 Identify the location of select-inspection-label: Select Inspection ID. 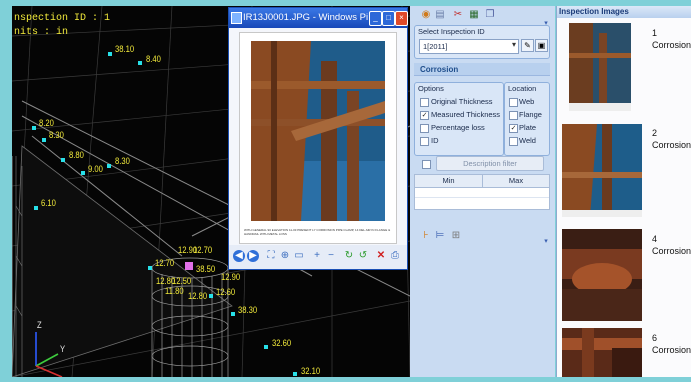
(451, 31).